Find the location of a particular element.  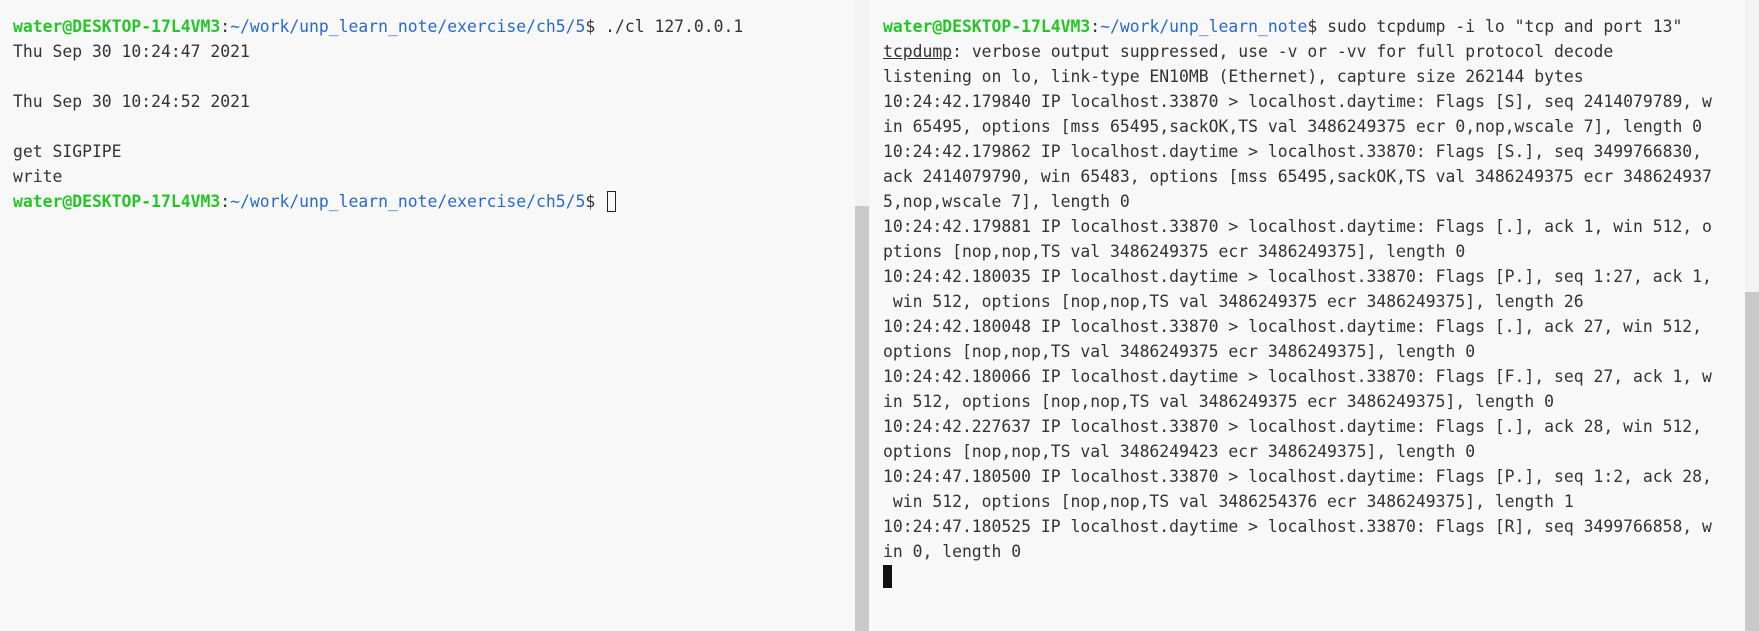

left-scrollbar is located at coordinates (862, 315).